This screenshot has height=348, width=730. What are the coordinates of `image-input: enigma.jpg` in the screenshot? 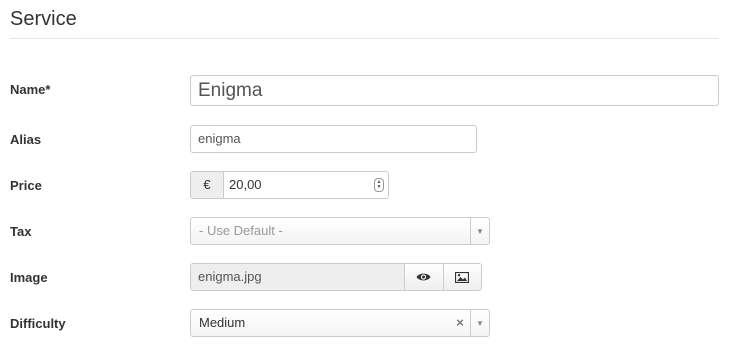 It's located at (297, 277).